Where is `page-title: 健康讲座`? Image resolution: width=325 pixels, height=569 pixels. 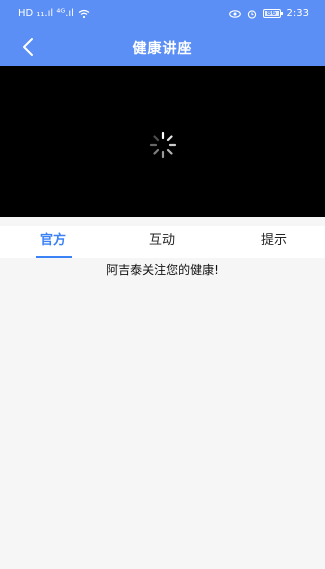
page-title: 健康讲座 is located at coordinates (162, 49).